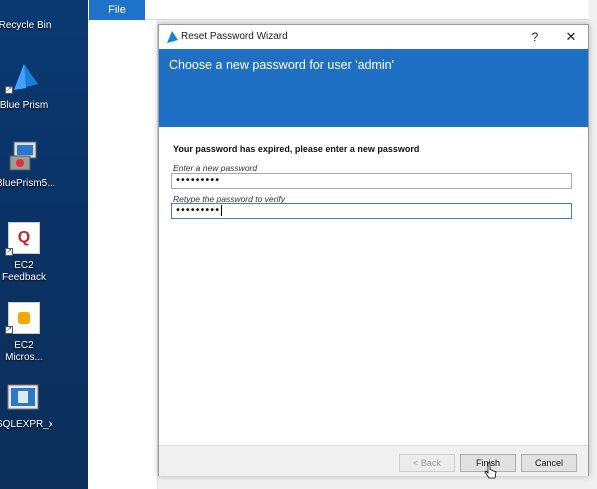 The width and height of the screenshot is (597, 489). What do you see at coordinates (282, 65) in the screenshot?
I see `banner-title: Choose a new password for user 'admin'` at bounding box center [282, 65].